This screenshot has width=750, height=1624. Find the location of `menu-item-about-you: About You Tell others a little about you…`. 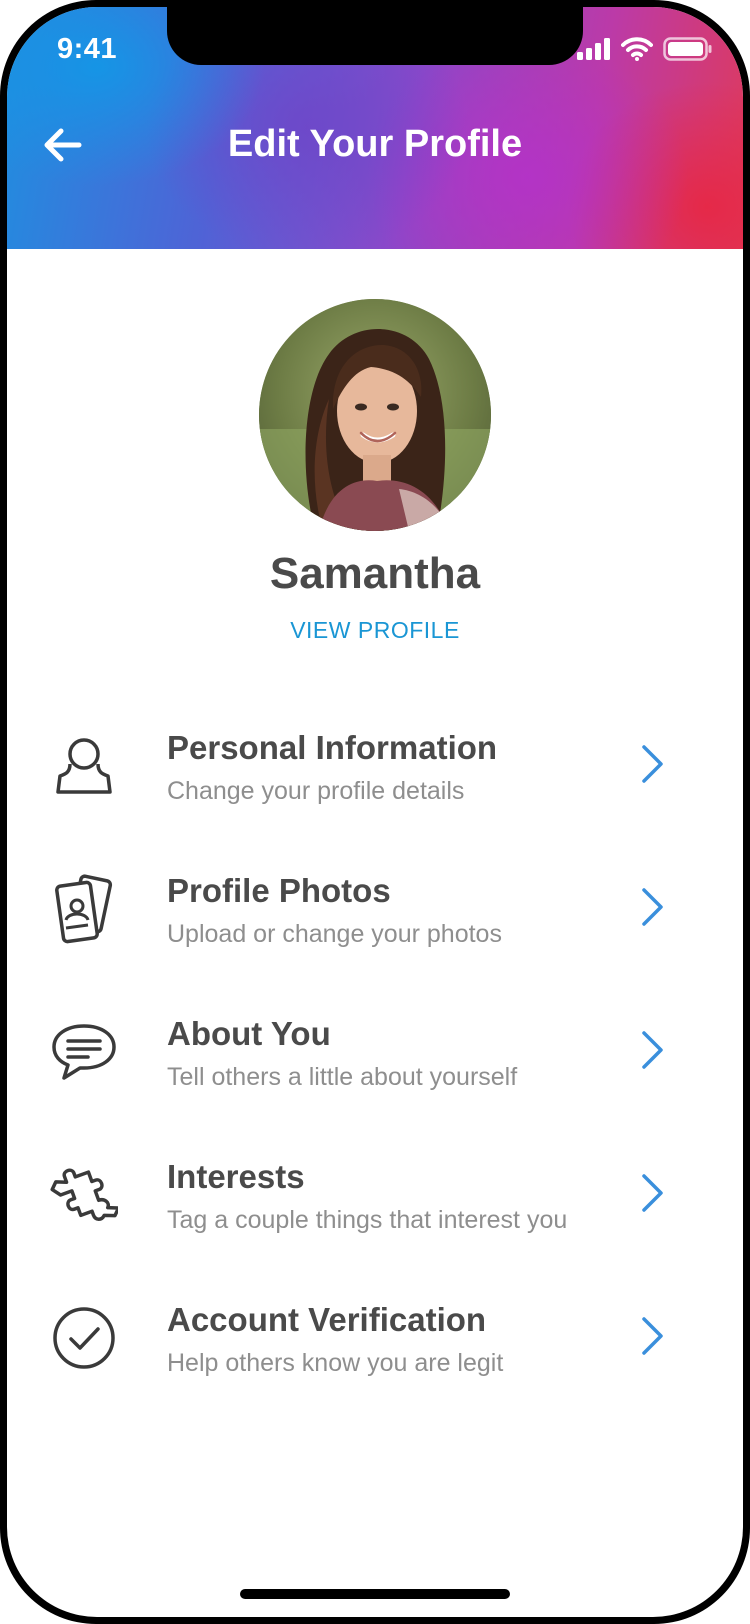

menu-item-about-you: About You Tell others a little about you… is located at coordinates (375, 1075).